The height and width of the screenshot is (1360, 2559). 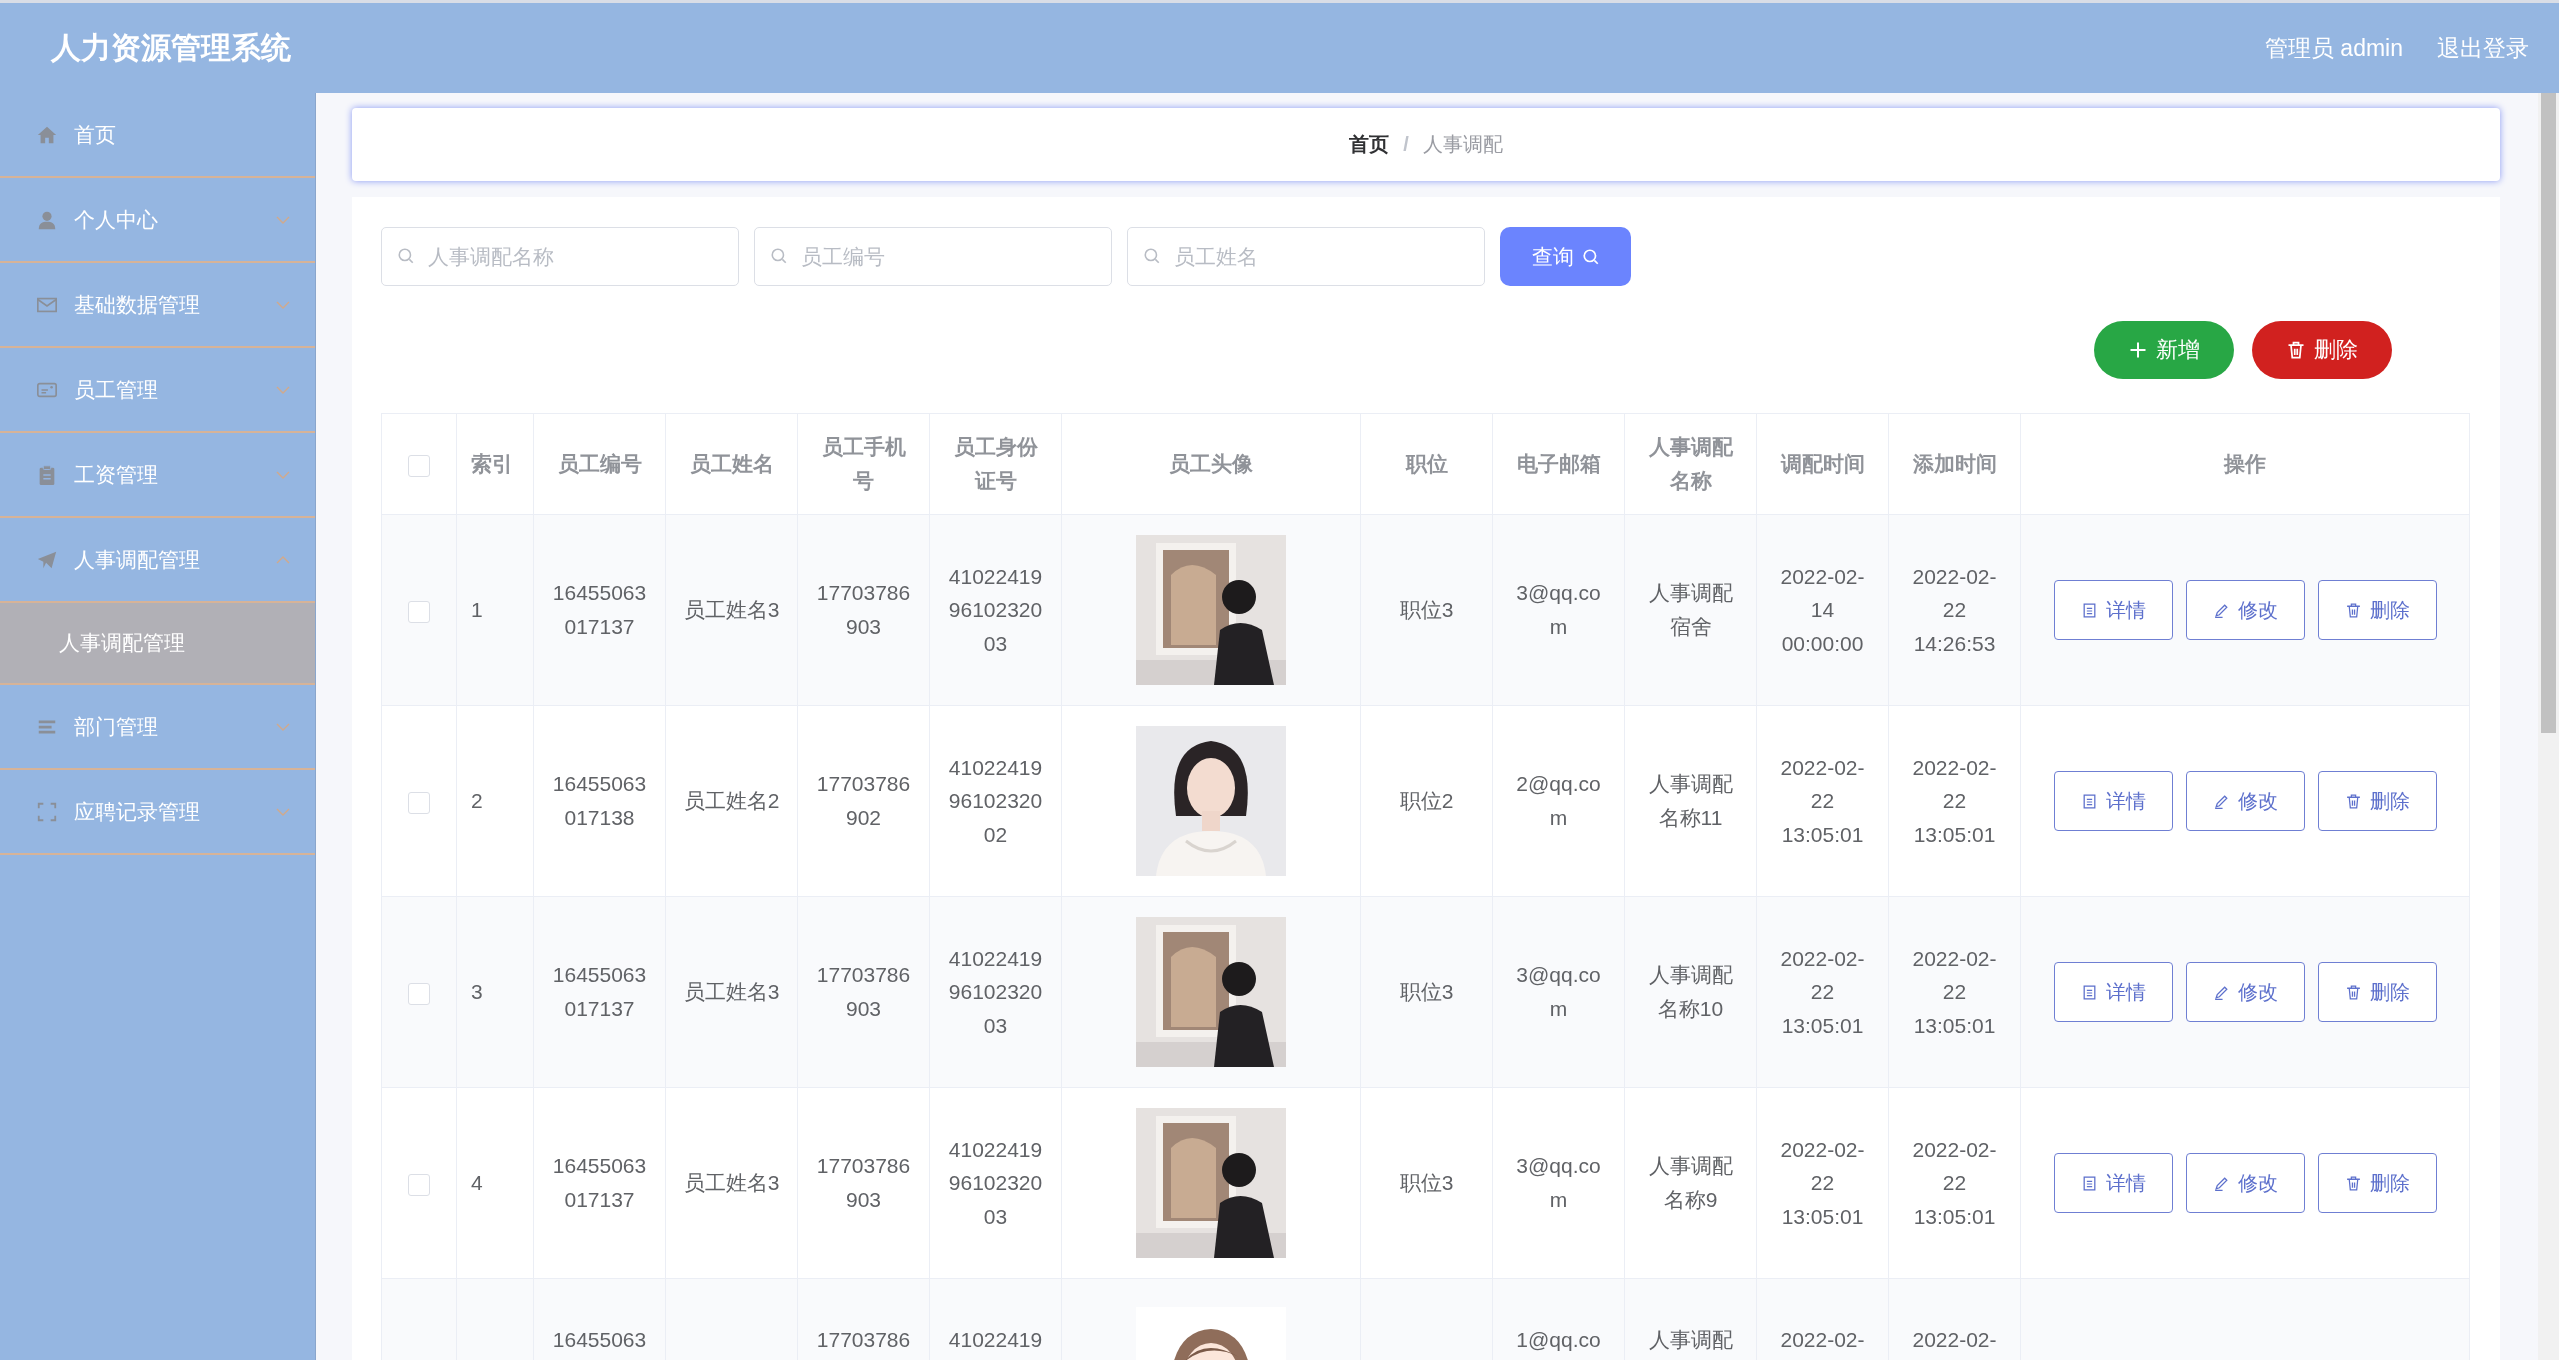 What do you see at coordinates (560, 256) in the screenshot?
I see `search-field: 人事调配名称` at bounding box center [560, 256].